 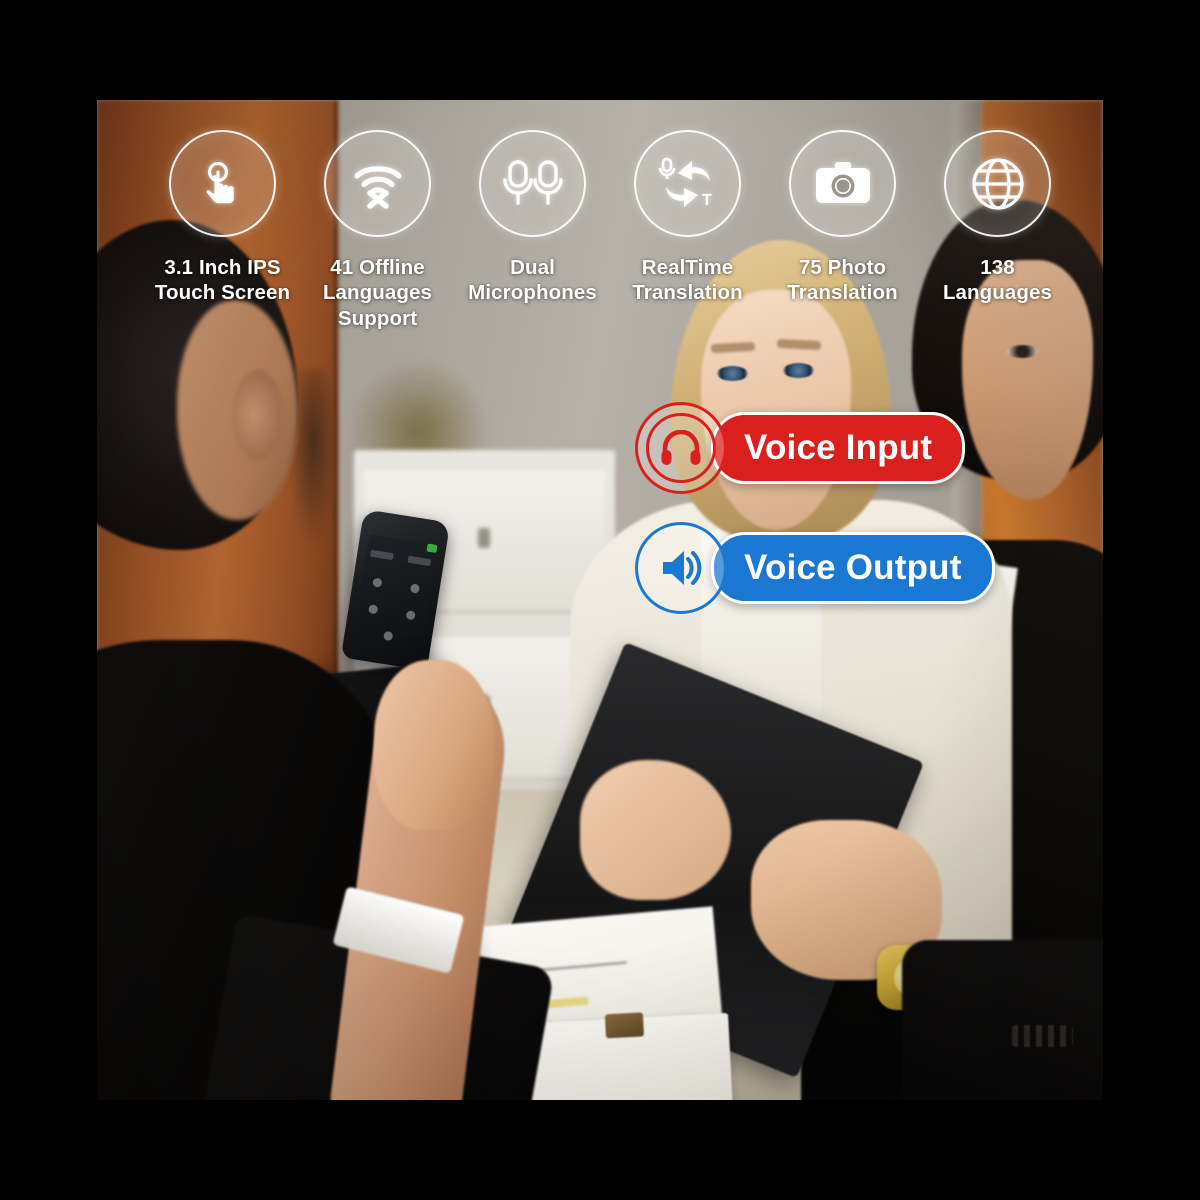 I want to click on svg-text: T, so click(x=707, y=200).